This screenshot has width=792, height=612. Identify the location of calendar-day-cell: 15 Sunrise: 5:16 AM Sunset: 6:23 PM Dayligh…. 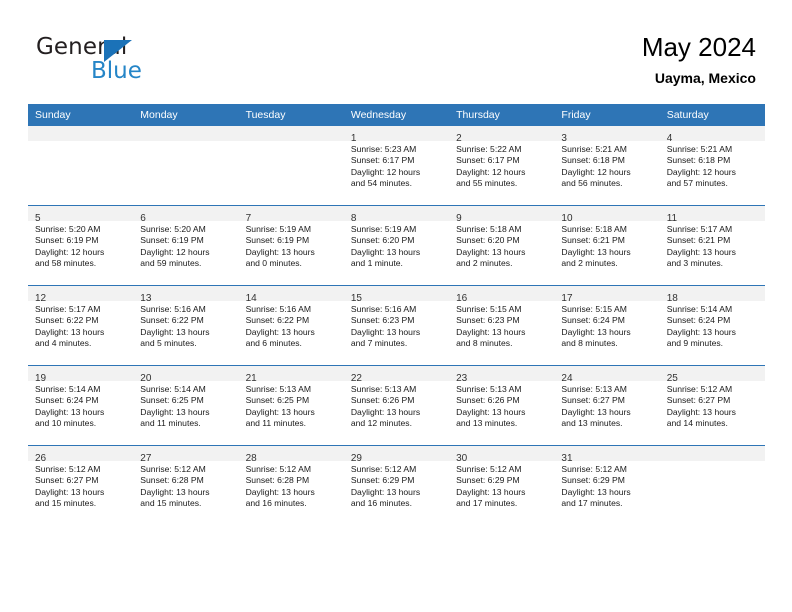
(396, 325).